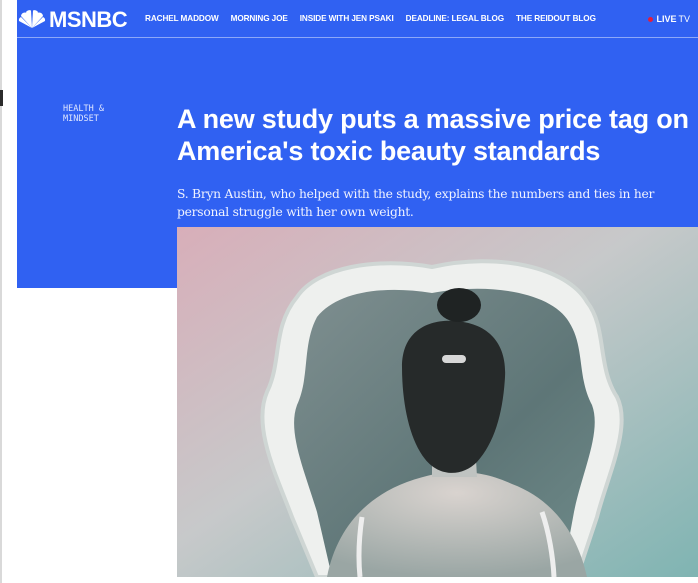  What do you see at coordinates (182, 19) in the screenshot?
I see `nav-item-rachel-maddow: RACHEL MADDOW` at bounding box center [182, 19].